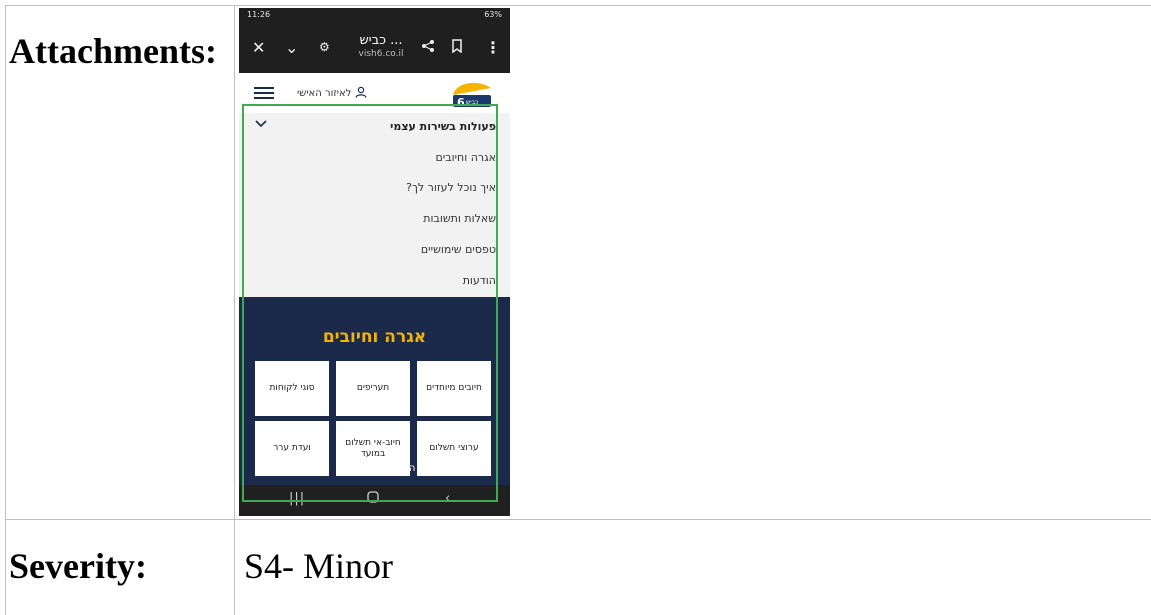 The height and width of the screenshot is (615, 1151). Describe the element at coordinates (291, 47) in the screenshot. I see `chevron-down-icon: ⌄` at that location.